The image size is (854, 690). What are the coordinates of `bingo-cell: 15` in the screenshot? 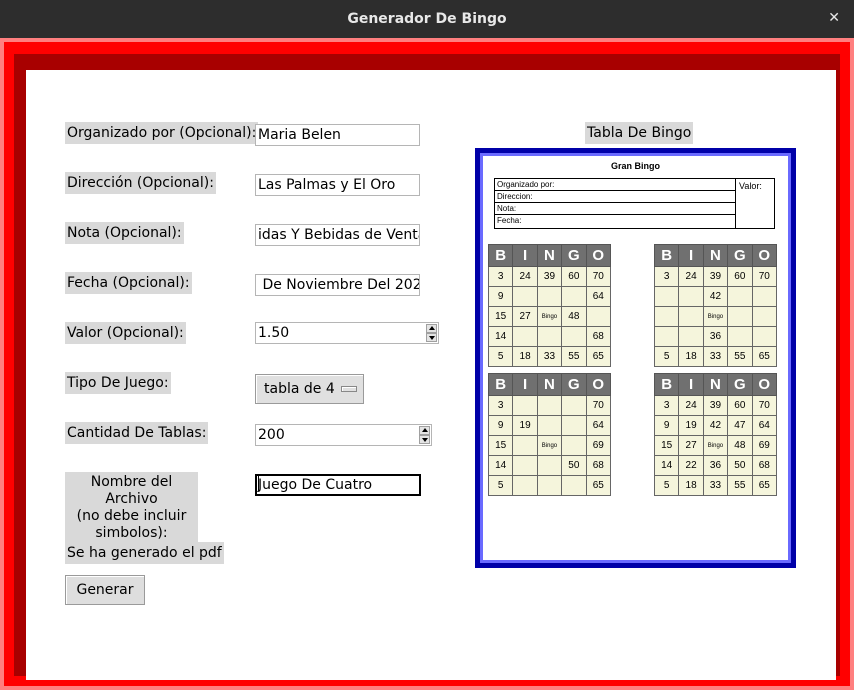 It's located at (500, 445).